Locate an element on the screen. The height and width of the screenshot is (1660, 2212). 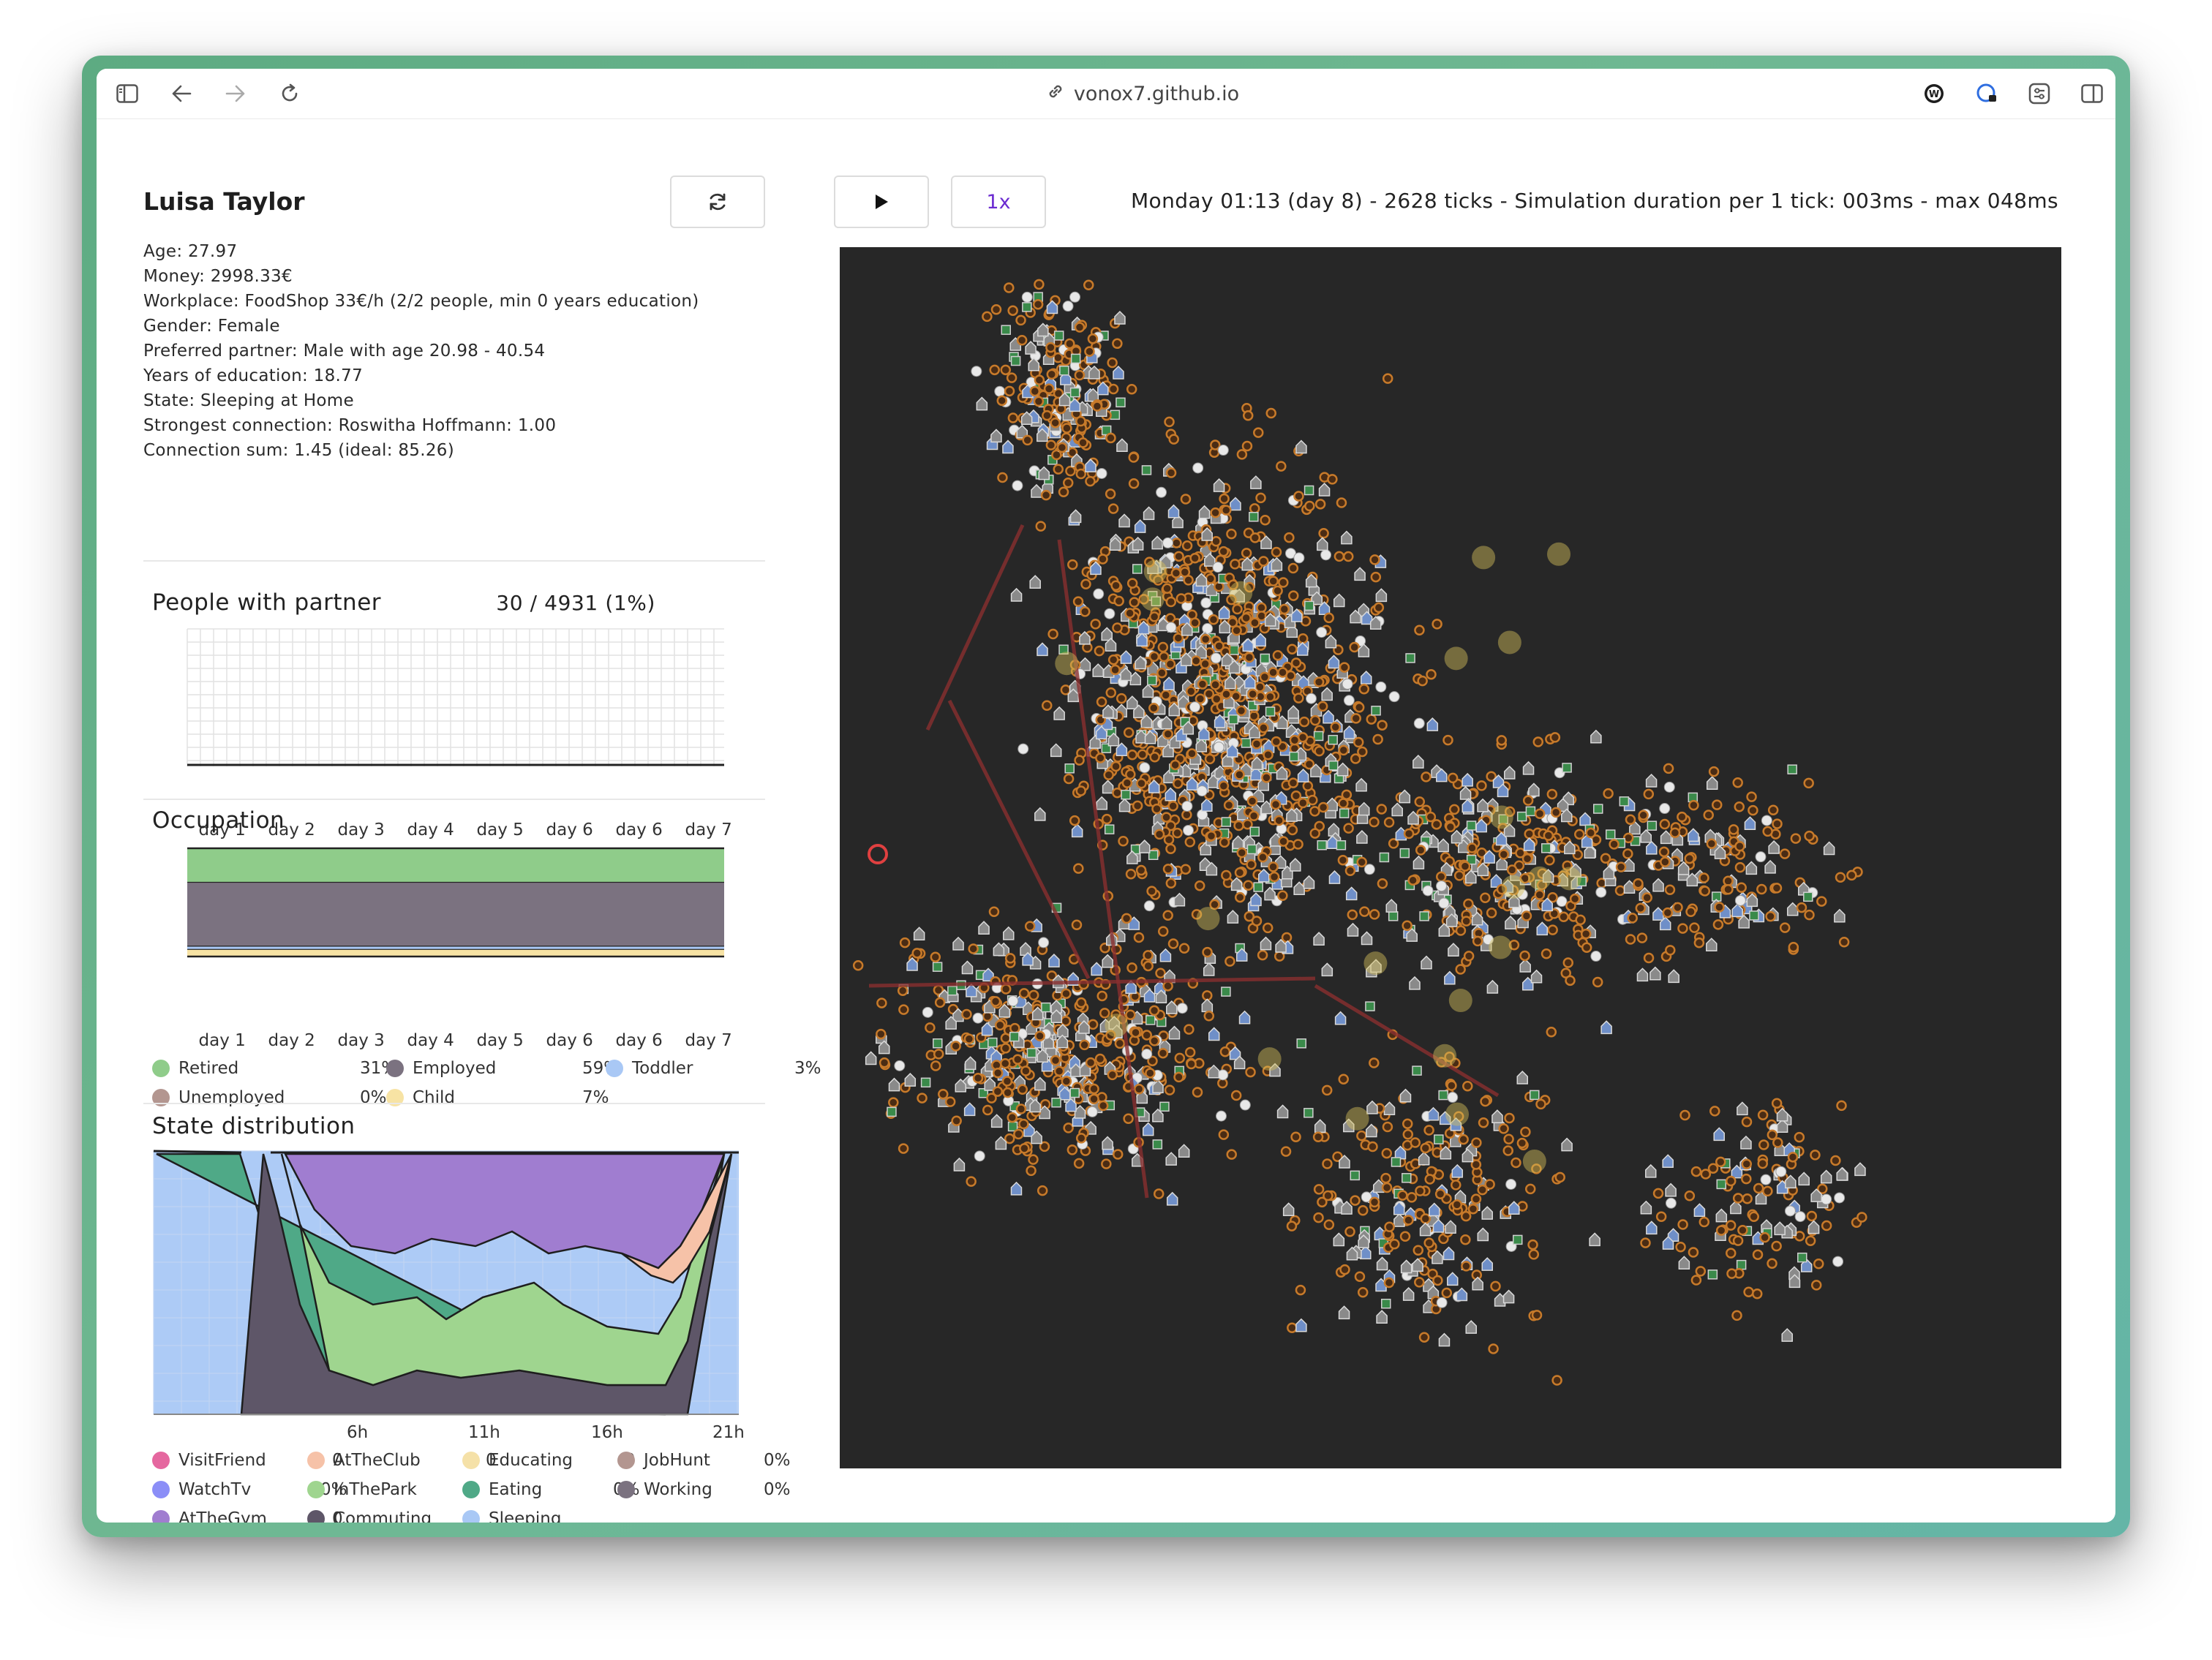
legend-item: Sleeping is located at coordinates (511, 1516).